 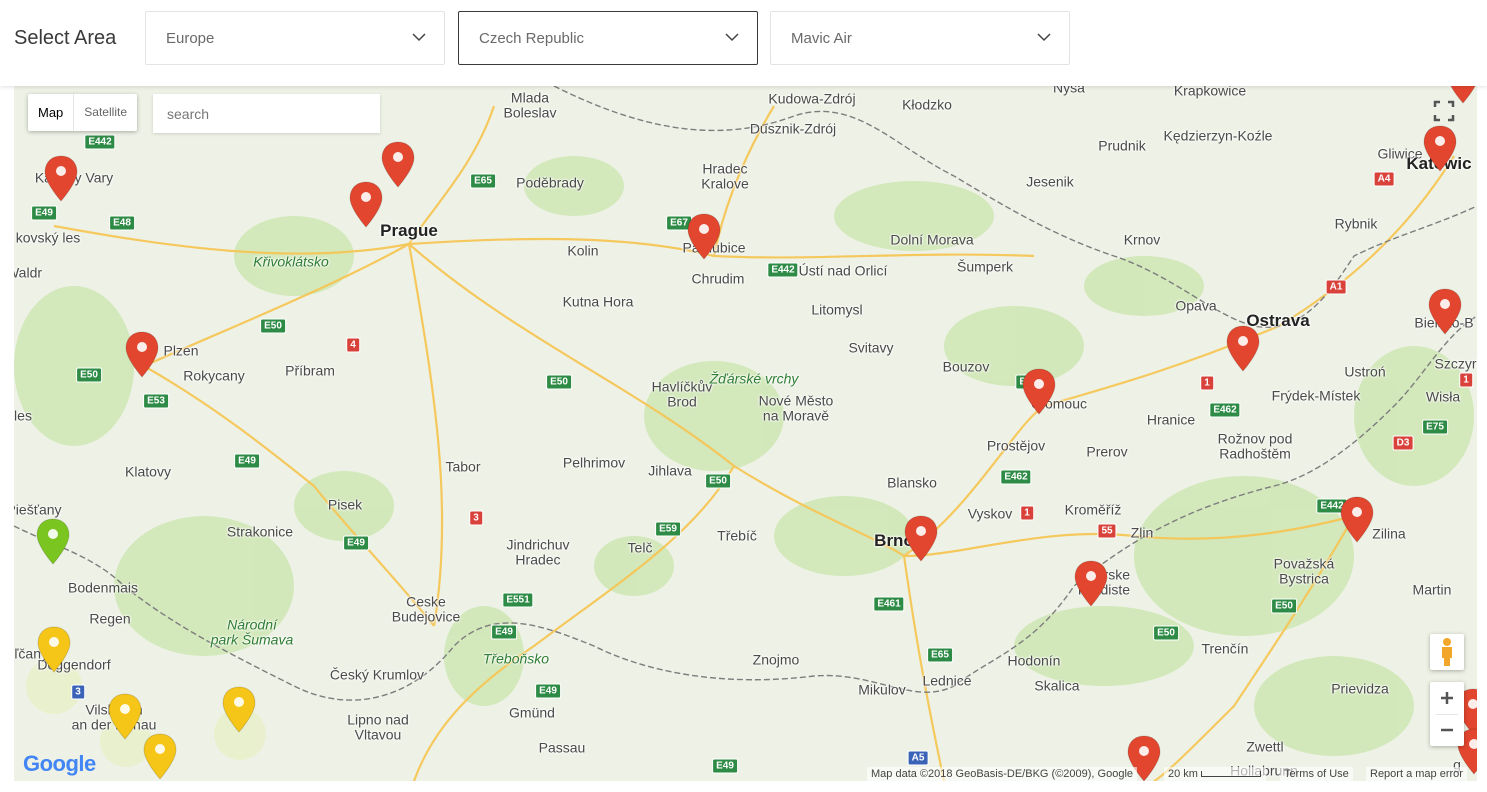 What do you see at coordinates (1444, 111) in the screenshot?
I see `fullscreen-button` at bounding box center [1444, 111].